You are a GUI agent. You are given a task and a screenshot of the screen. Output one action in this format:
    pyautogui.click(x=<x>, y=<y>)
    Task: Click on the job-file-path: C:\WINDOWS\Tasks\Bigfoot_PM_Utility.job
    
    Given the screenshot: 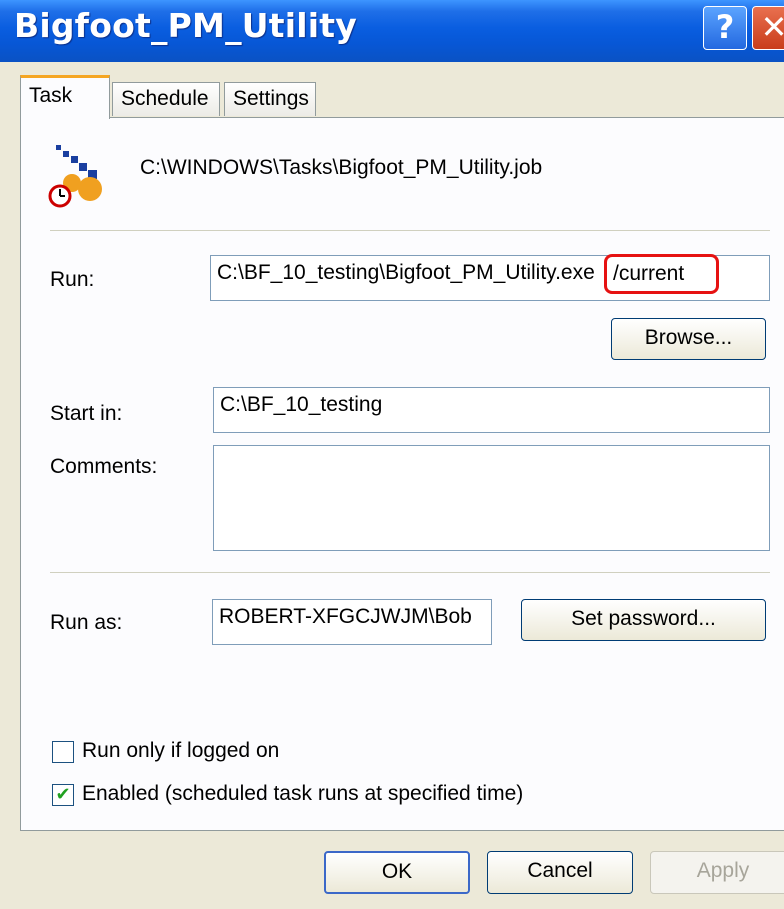 What is the action you would take?
    pyautogui.click(x=341, y=167)
    